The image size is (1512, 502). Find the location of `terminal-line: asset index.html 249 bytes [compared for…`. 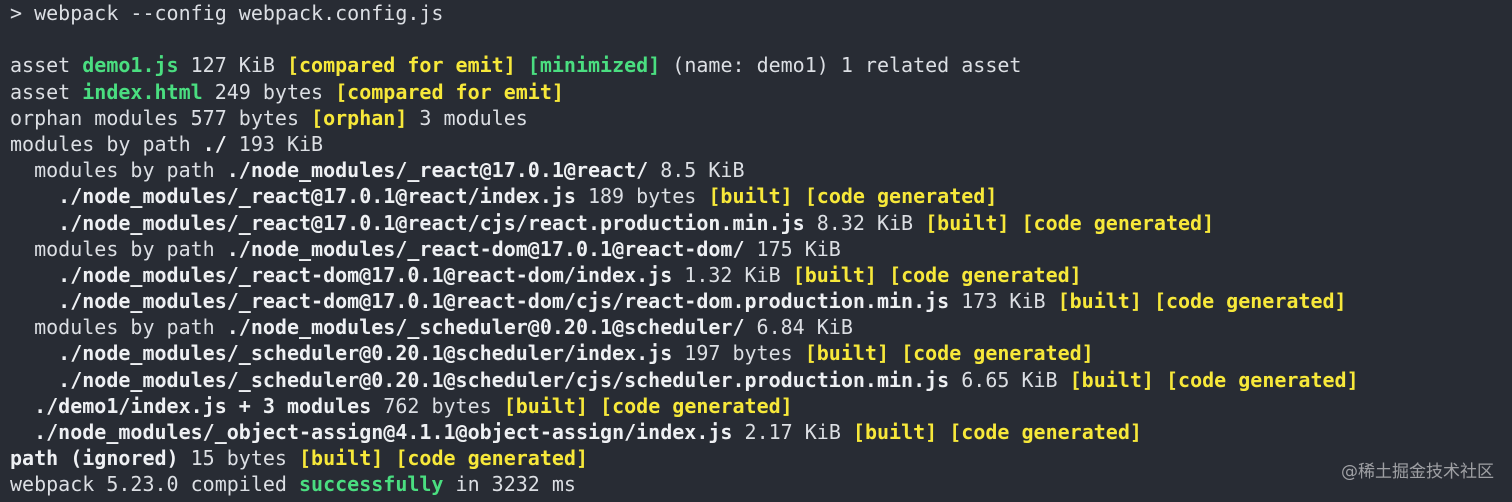

terminal-line: asset index.html 249 bytes [compared for… is located at coordinates (684, 92).